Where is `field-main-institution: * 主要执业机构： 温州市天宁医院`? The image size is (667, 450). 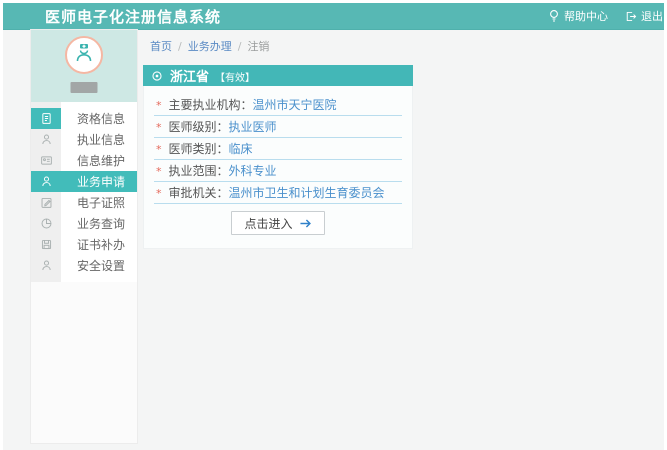 field-main-institution: * 主要执业机构： 温州市天宁医院 is located at coordinates (278, 105).